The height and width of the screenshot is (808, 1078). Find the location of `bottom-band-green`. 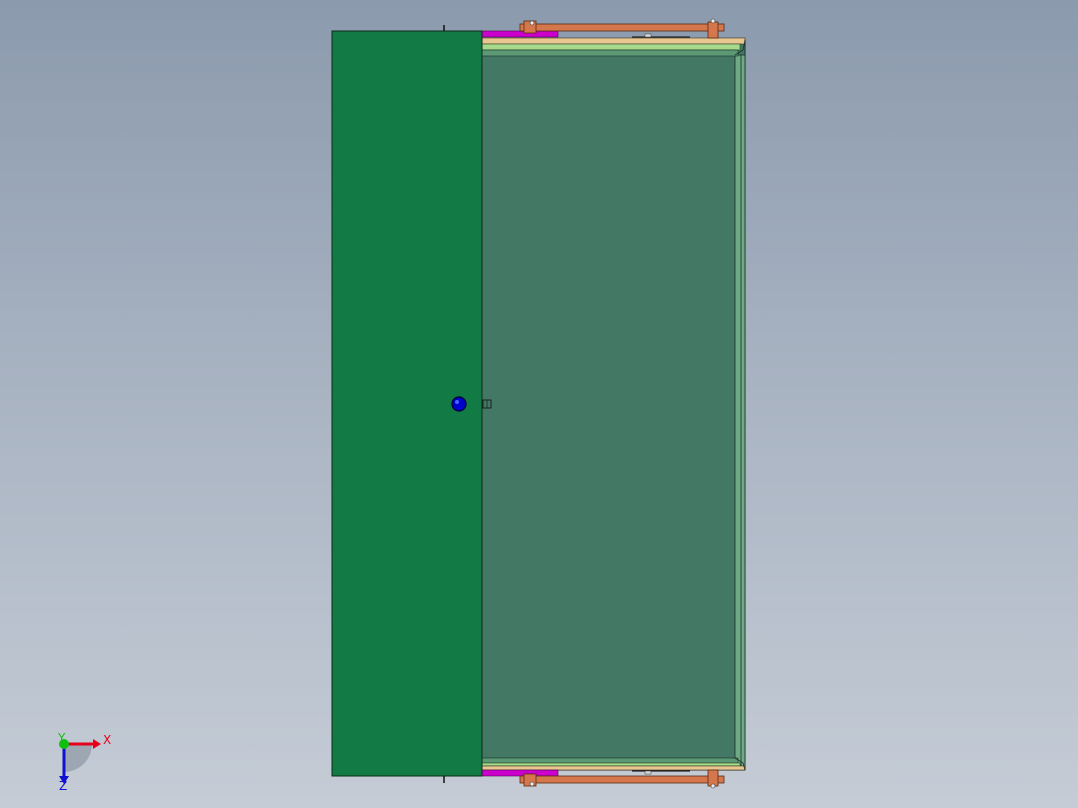

bottom-band-green is located at coordinates (610, 760).